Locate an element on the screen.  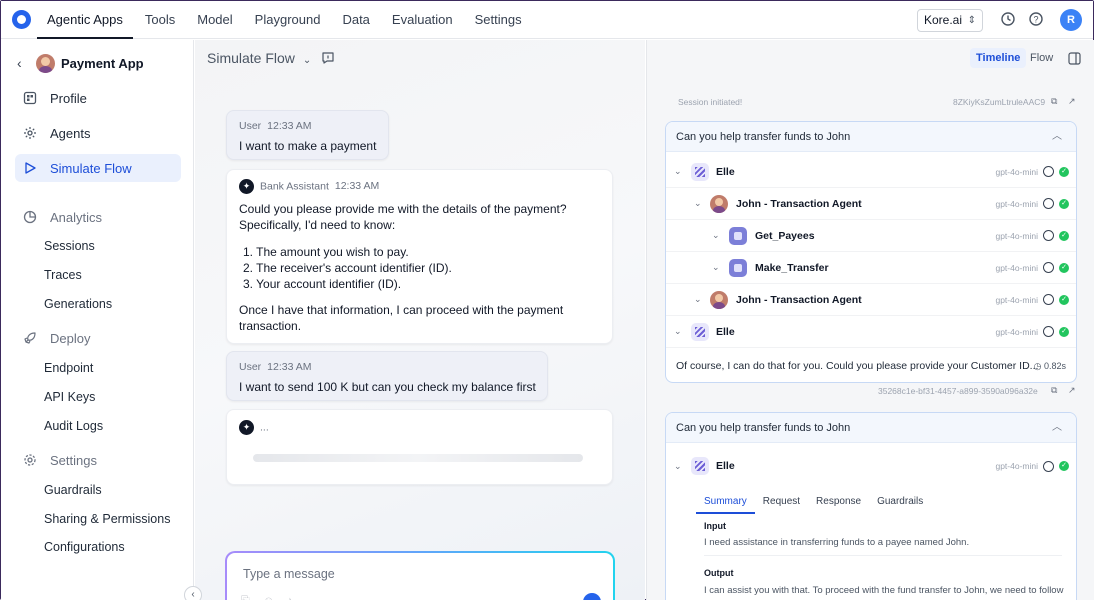
tab-summary: Summary is located at coordinates (725, 504).